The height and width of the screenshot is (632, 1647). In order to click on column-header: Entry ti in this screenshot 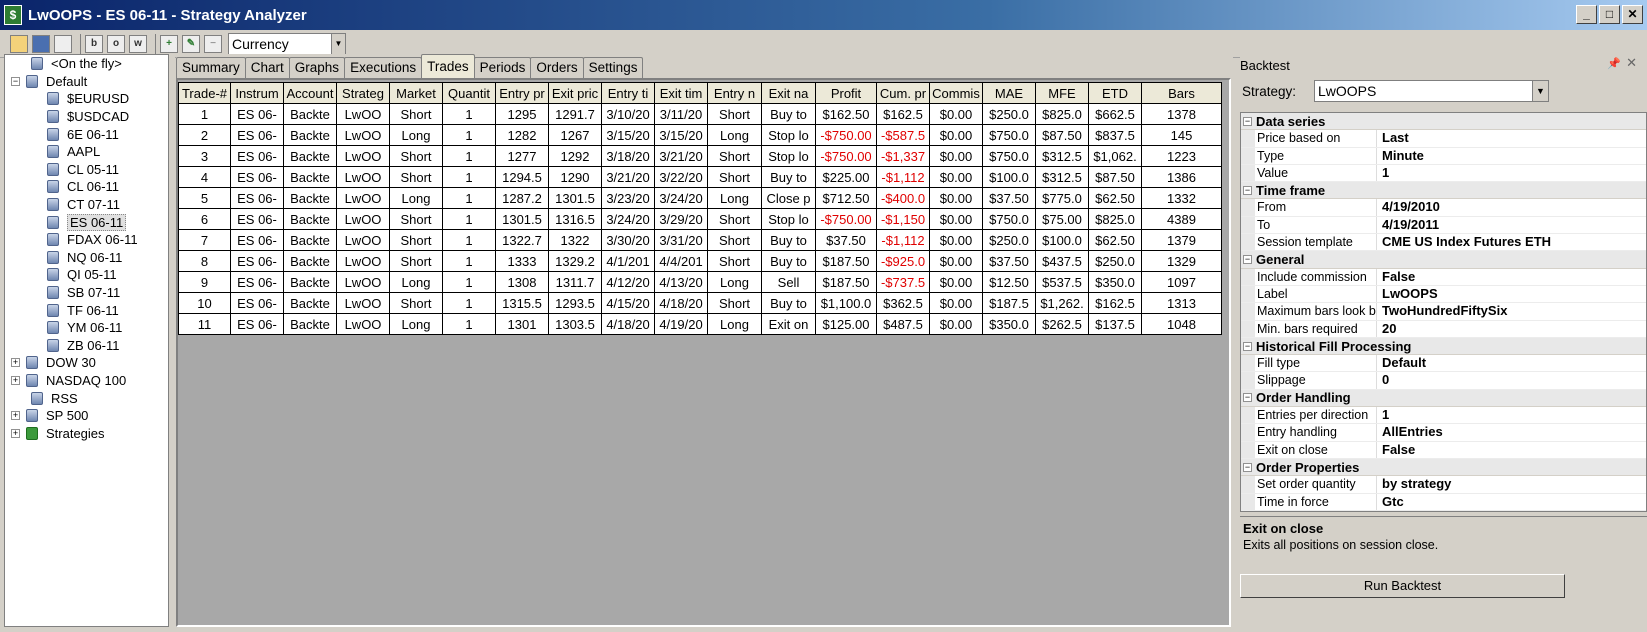, I will do `click(628, 93)`.